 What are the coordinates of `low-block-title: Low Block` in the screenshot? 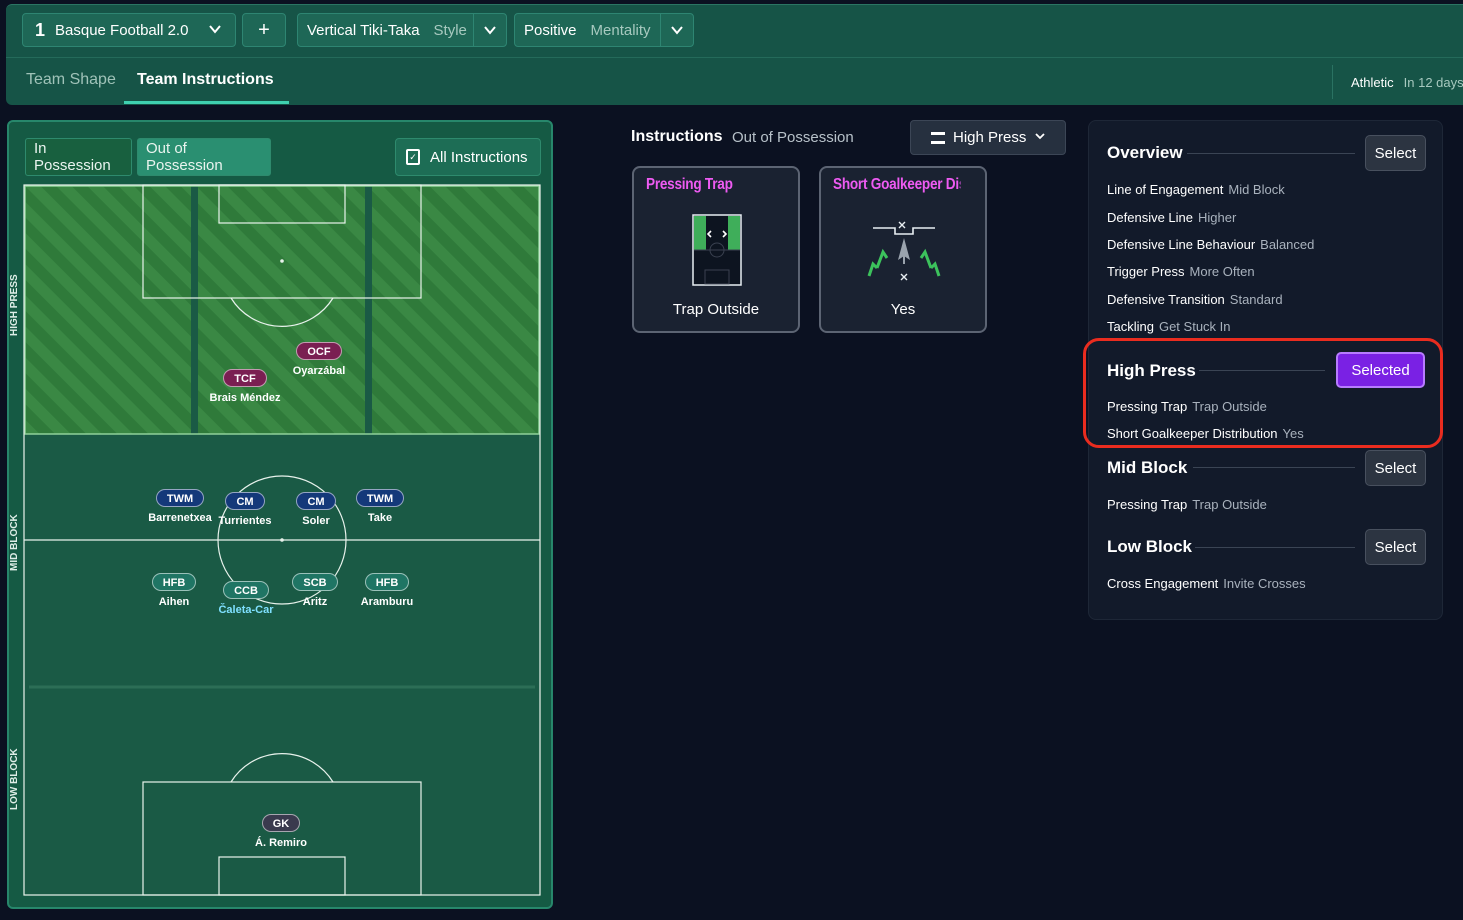 It's located at (1150, 546).